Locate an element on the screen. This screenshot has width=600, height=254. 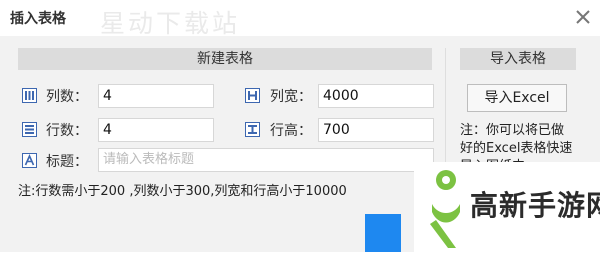
columns-icon is located at coordinates (29, 95).